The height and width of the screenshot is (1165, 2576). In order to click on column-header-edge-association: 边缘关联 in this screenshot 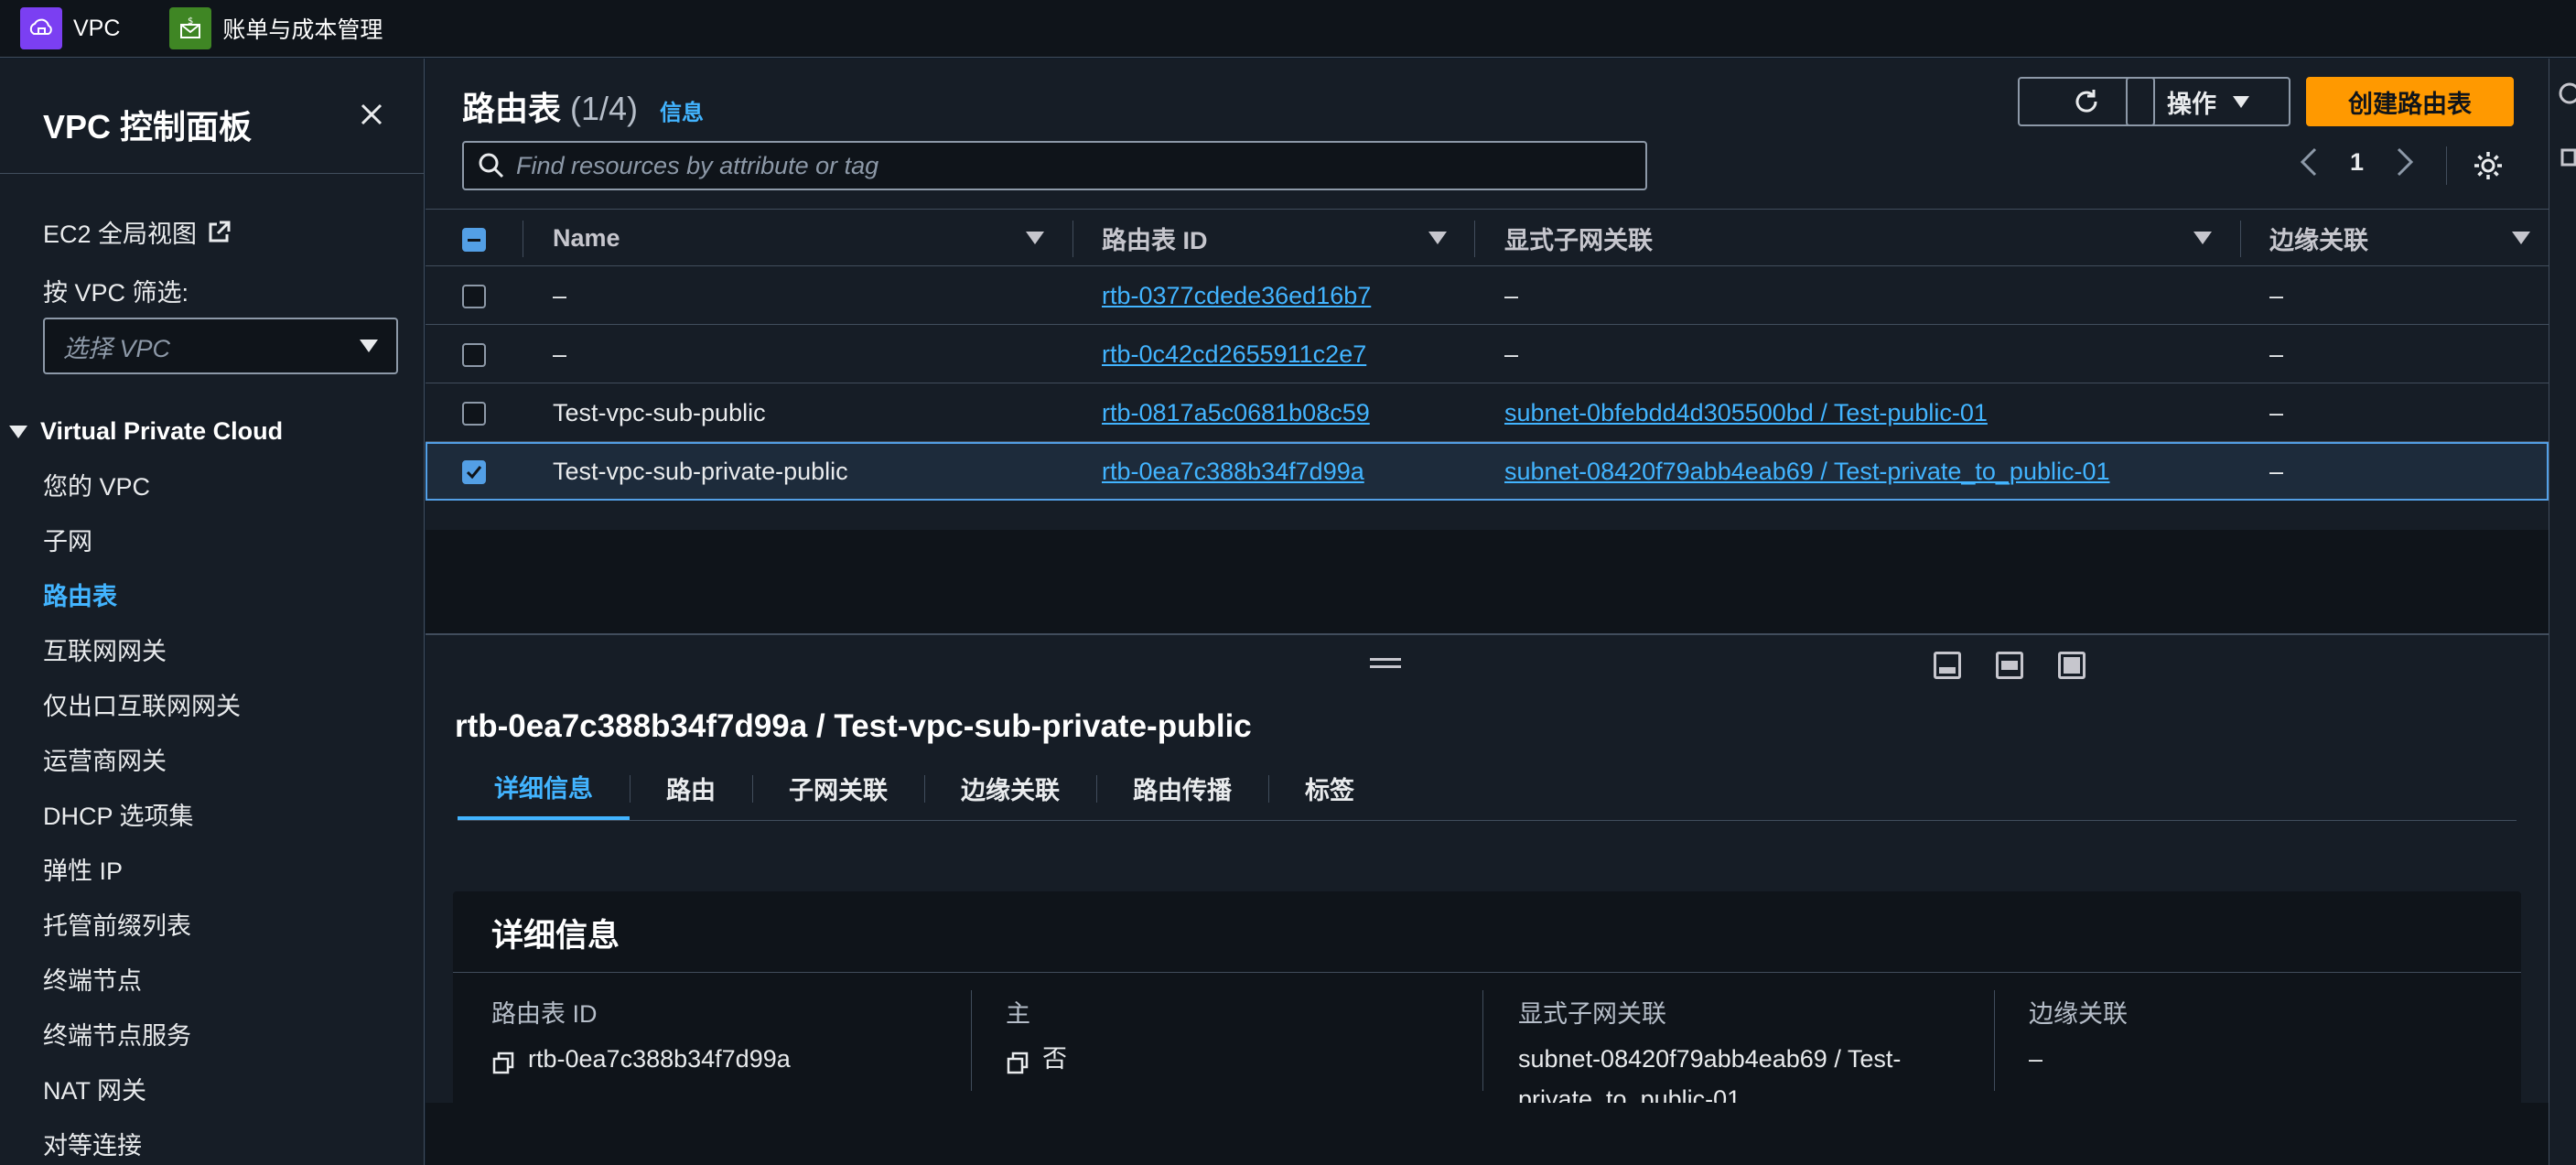, I will do `click(2318, 238)`.